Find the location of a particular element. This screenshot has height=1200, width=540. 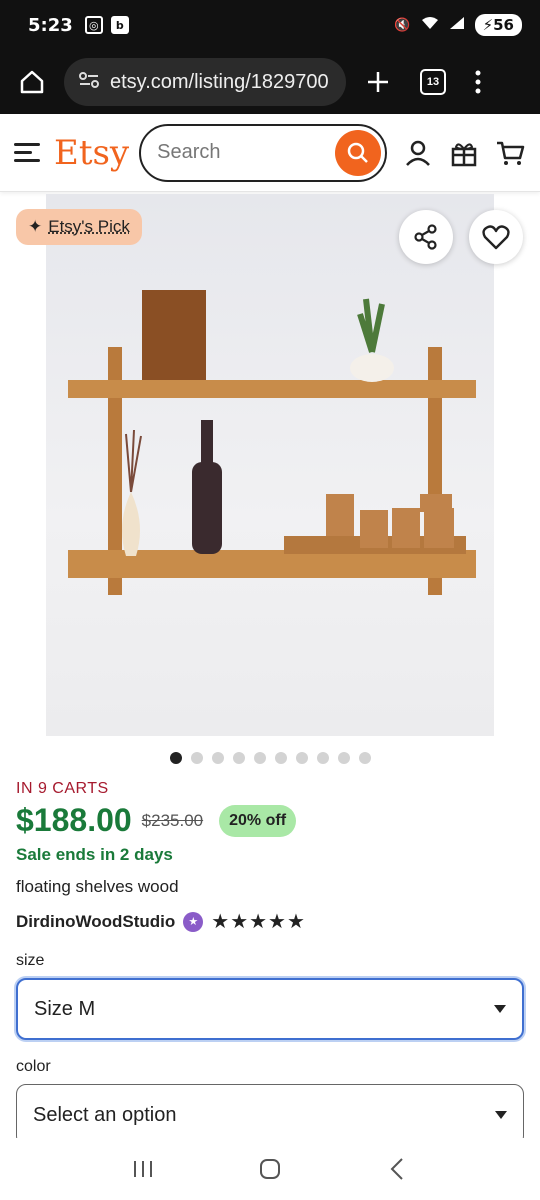

heart-icon is located at coordinates (496, 237).